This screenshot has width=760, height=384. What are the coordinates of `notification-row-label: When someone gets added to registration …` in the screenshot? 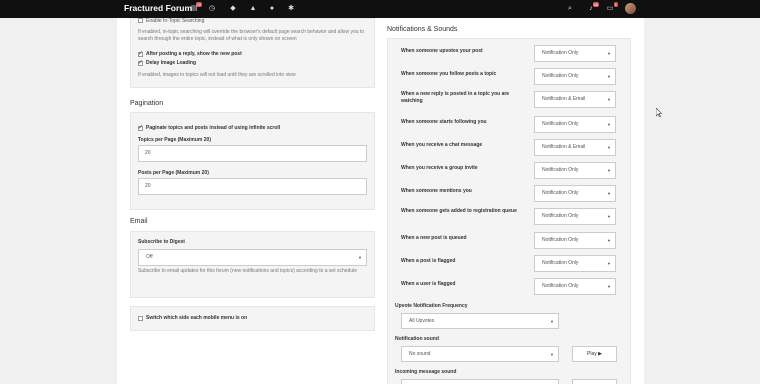 It's located at (459, 211).